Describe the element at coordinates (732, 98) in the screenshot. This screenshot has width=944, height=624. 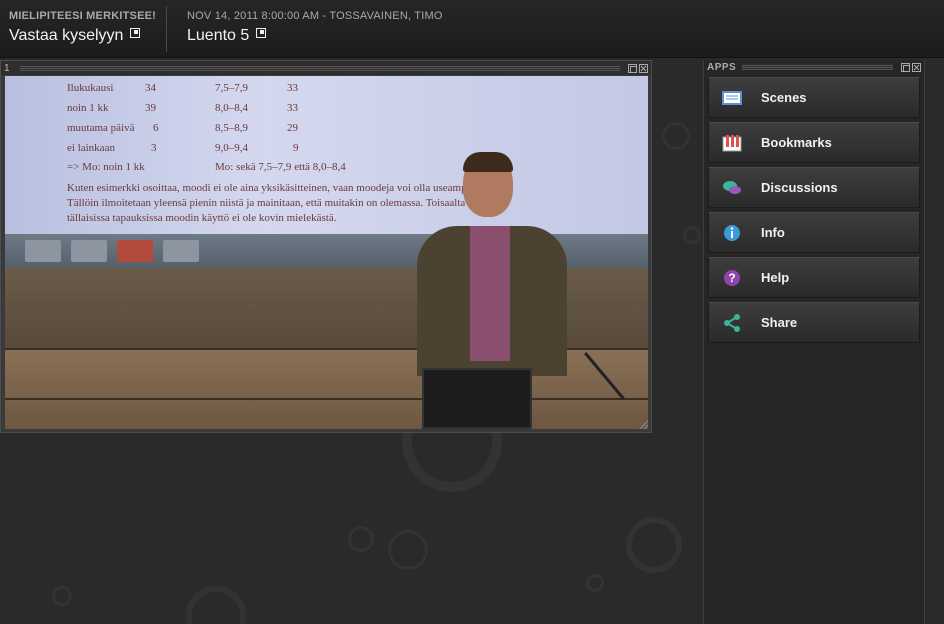
I see `scenes-icon` at that location.